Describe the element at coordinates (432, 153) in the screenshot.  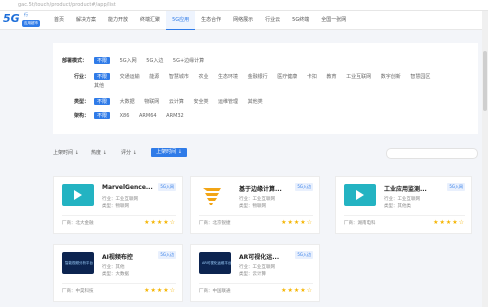
I see `search-input` at that location.